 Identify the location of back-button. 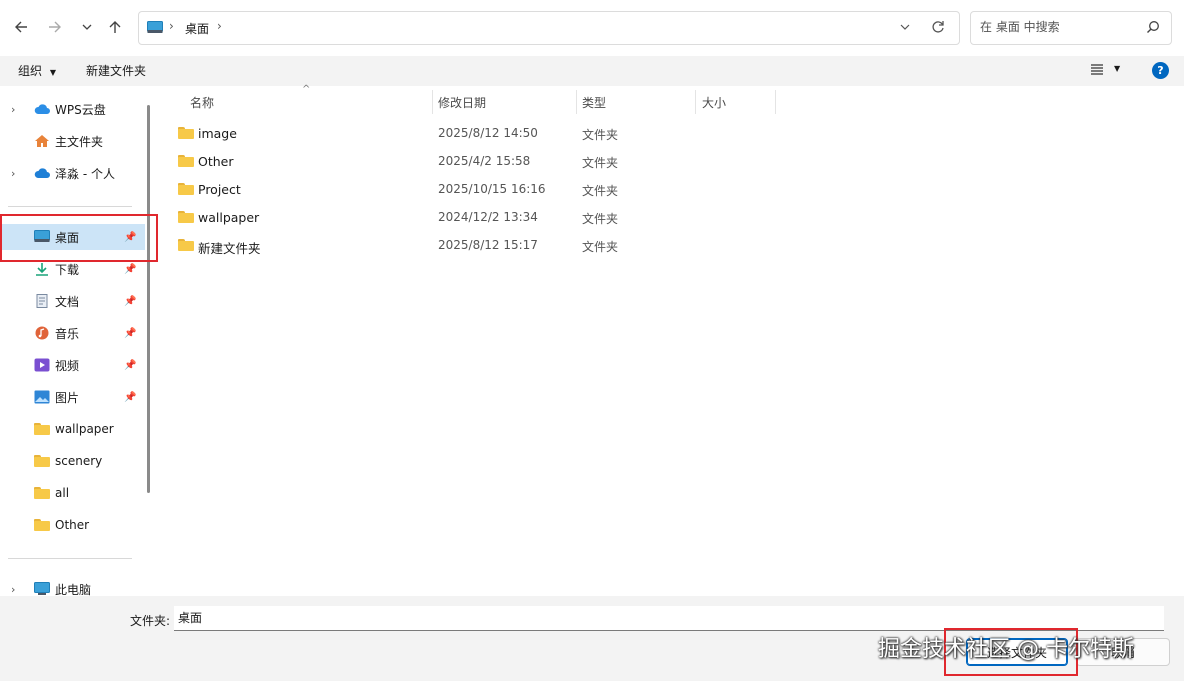
(21, 27).